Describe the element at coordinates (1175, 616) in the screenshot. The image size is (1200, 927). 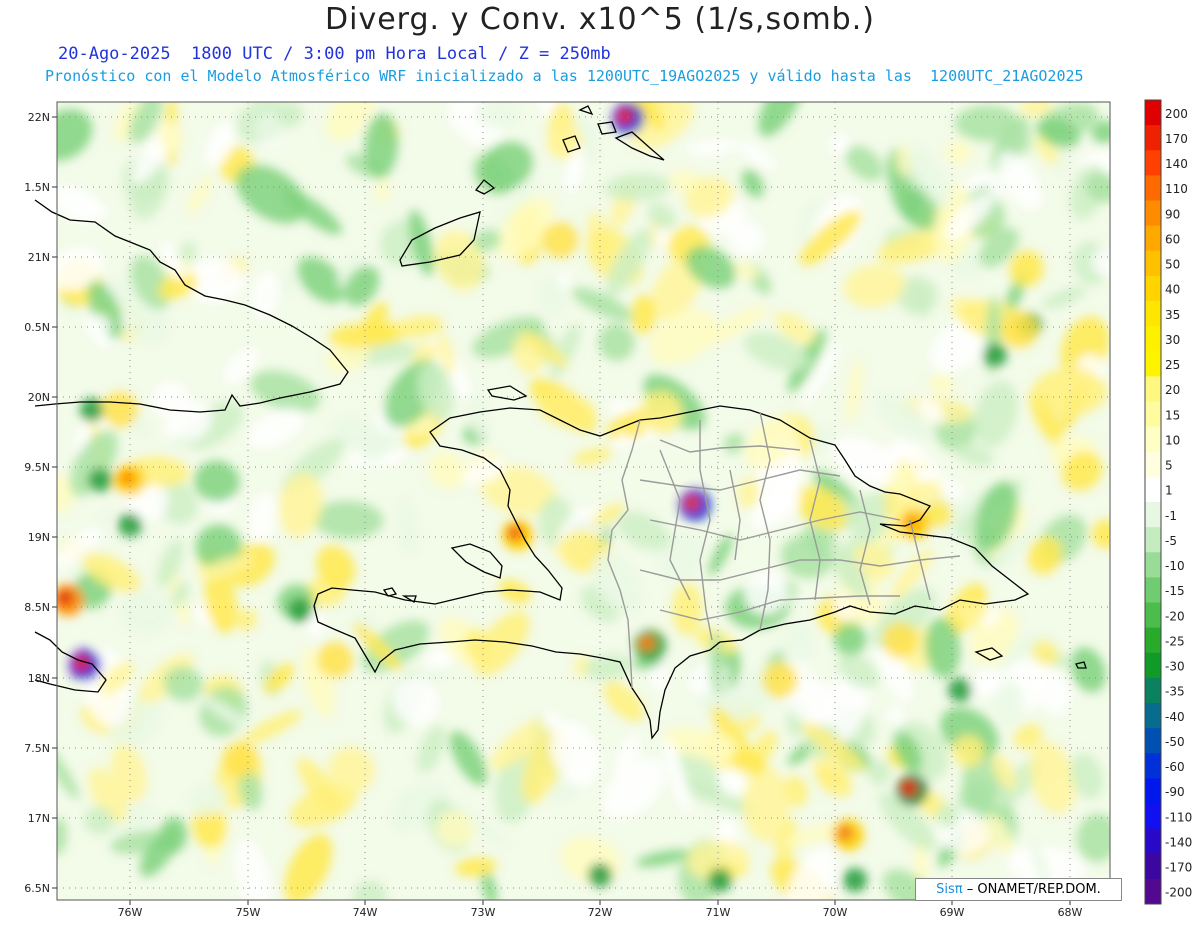
I see `colorbar-label: -20` at that location.